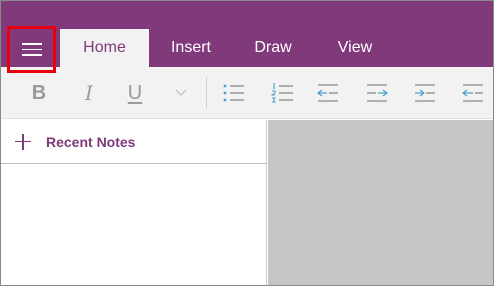 Image resolution: width=494 pixels, height=286 pixels. What do you see at coordinates (206, 93) in the screenshot?
I see `toolbar-divider` at bounding box center [206, 93].